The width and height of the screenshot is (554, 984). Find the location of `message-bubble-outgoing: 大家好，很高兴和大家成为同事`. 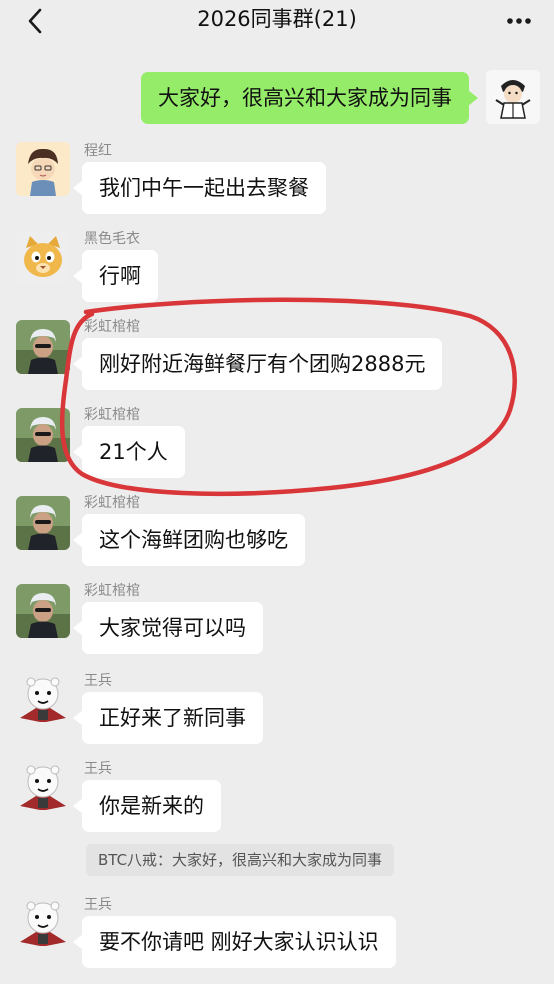

message-bubble-outgoing: 大家好，很高兴和大家成为同事 is located at coordinates (309, 98).